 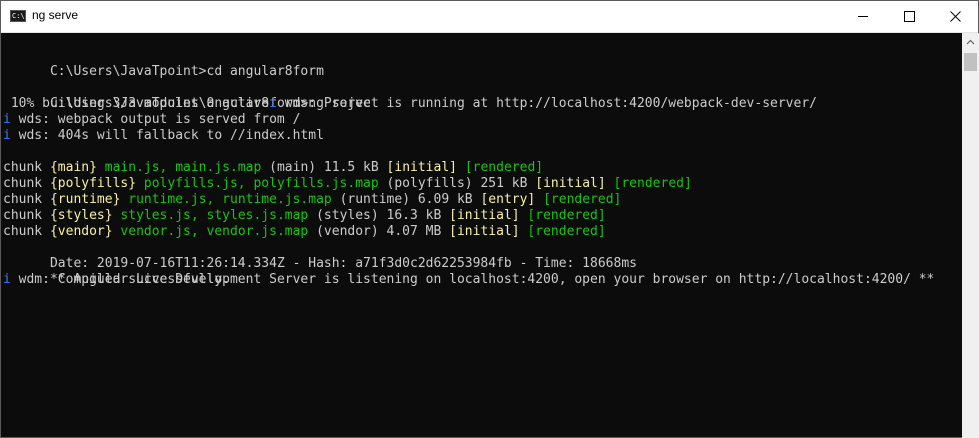 What do you see at coordinates (226, 199) in the screenshot?
I see `chunk-files: runtime.js, runtime.js.map` at bounding box center [226, 199].